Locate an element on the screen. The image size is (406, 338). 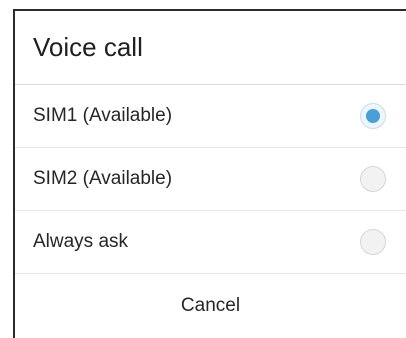
option-label: SIM2 (Available) is located at coordinates (103, 178).